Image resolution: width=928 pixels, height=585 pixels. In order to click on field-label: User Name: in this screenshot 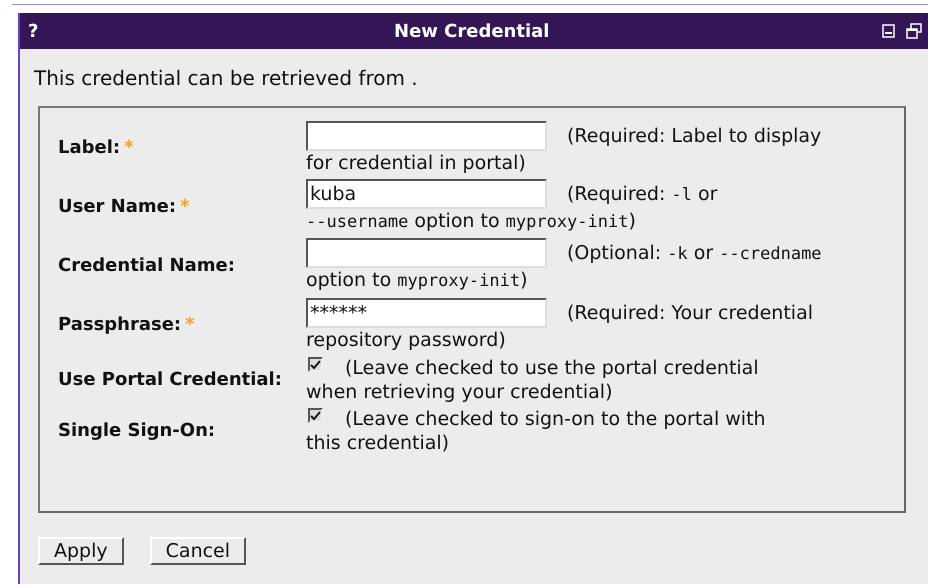, I will do `click(117, 206)`.